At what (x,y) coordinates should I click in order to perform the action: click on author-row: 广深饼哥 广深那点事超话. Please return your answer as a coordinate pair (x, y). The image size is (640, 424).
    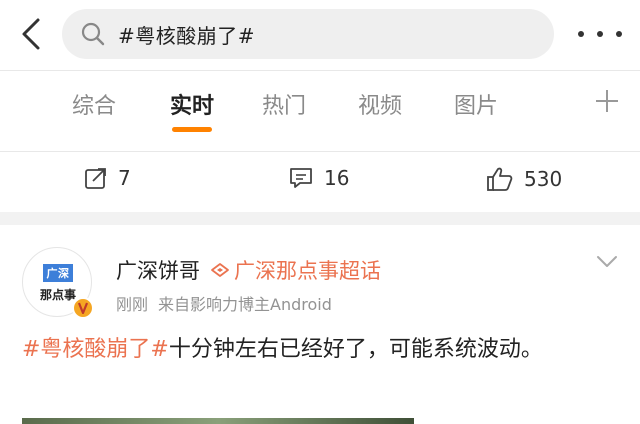
    Looking at the image, I should click on (248, 270).